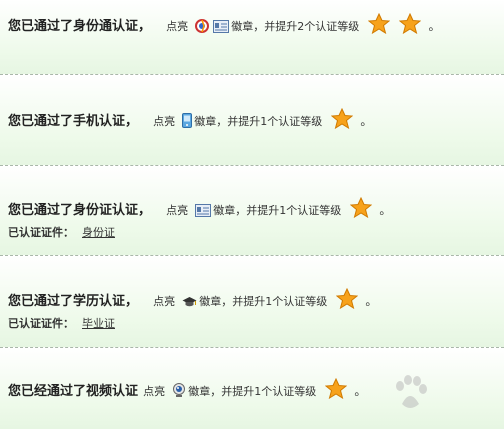 Image resolution: width=504 pixels, height=429 pixels. I want to click on cert-doc-line: 已认证证件： 身份证, so click(61, 230).